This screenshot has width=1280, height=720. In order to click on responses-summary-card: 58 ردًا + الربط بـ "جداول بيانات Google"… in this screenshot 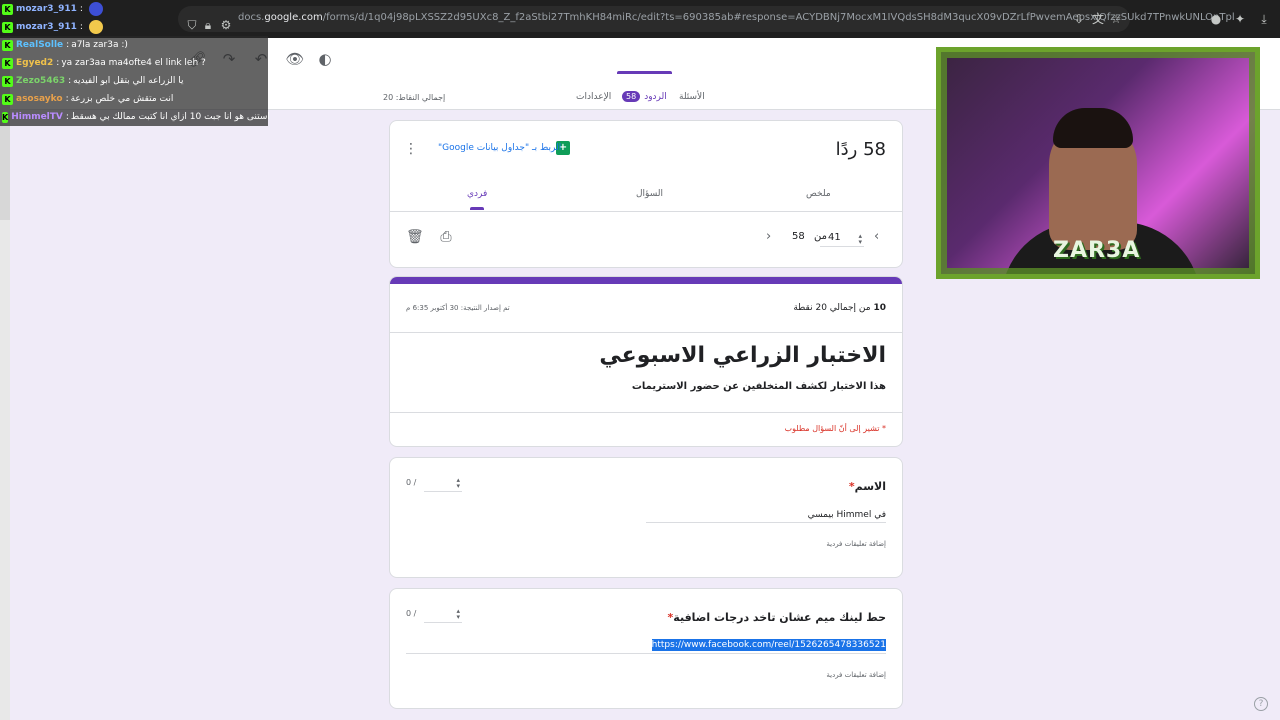, I will do `click(646, 194)`.